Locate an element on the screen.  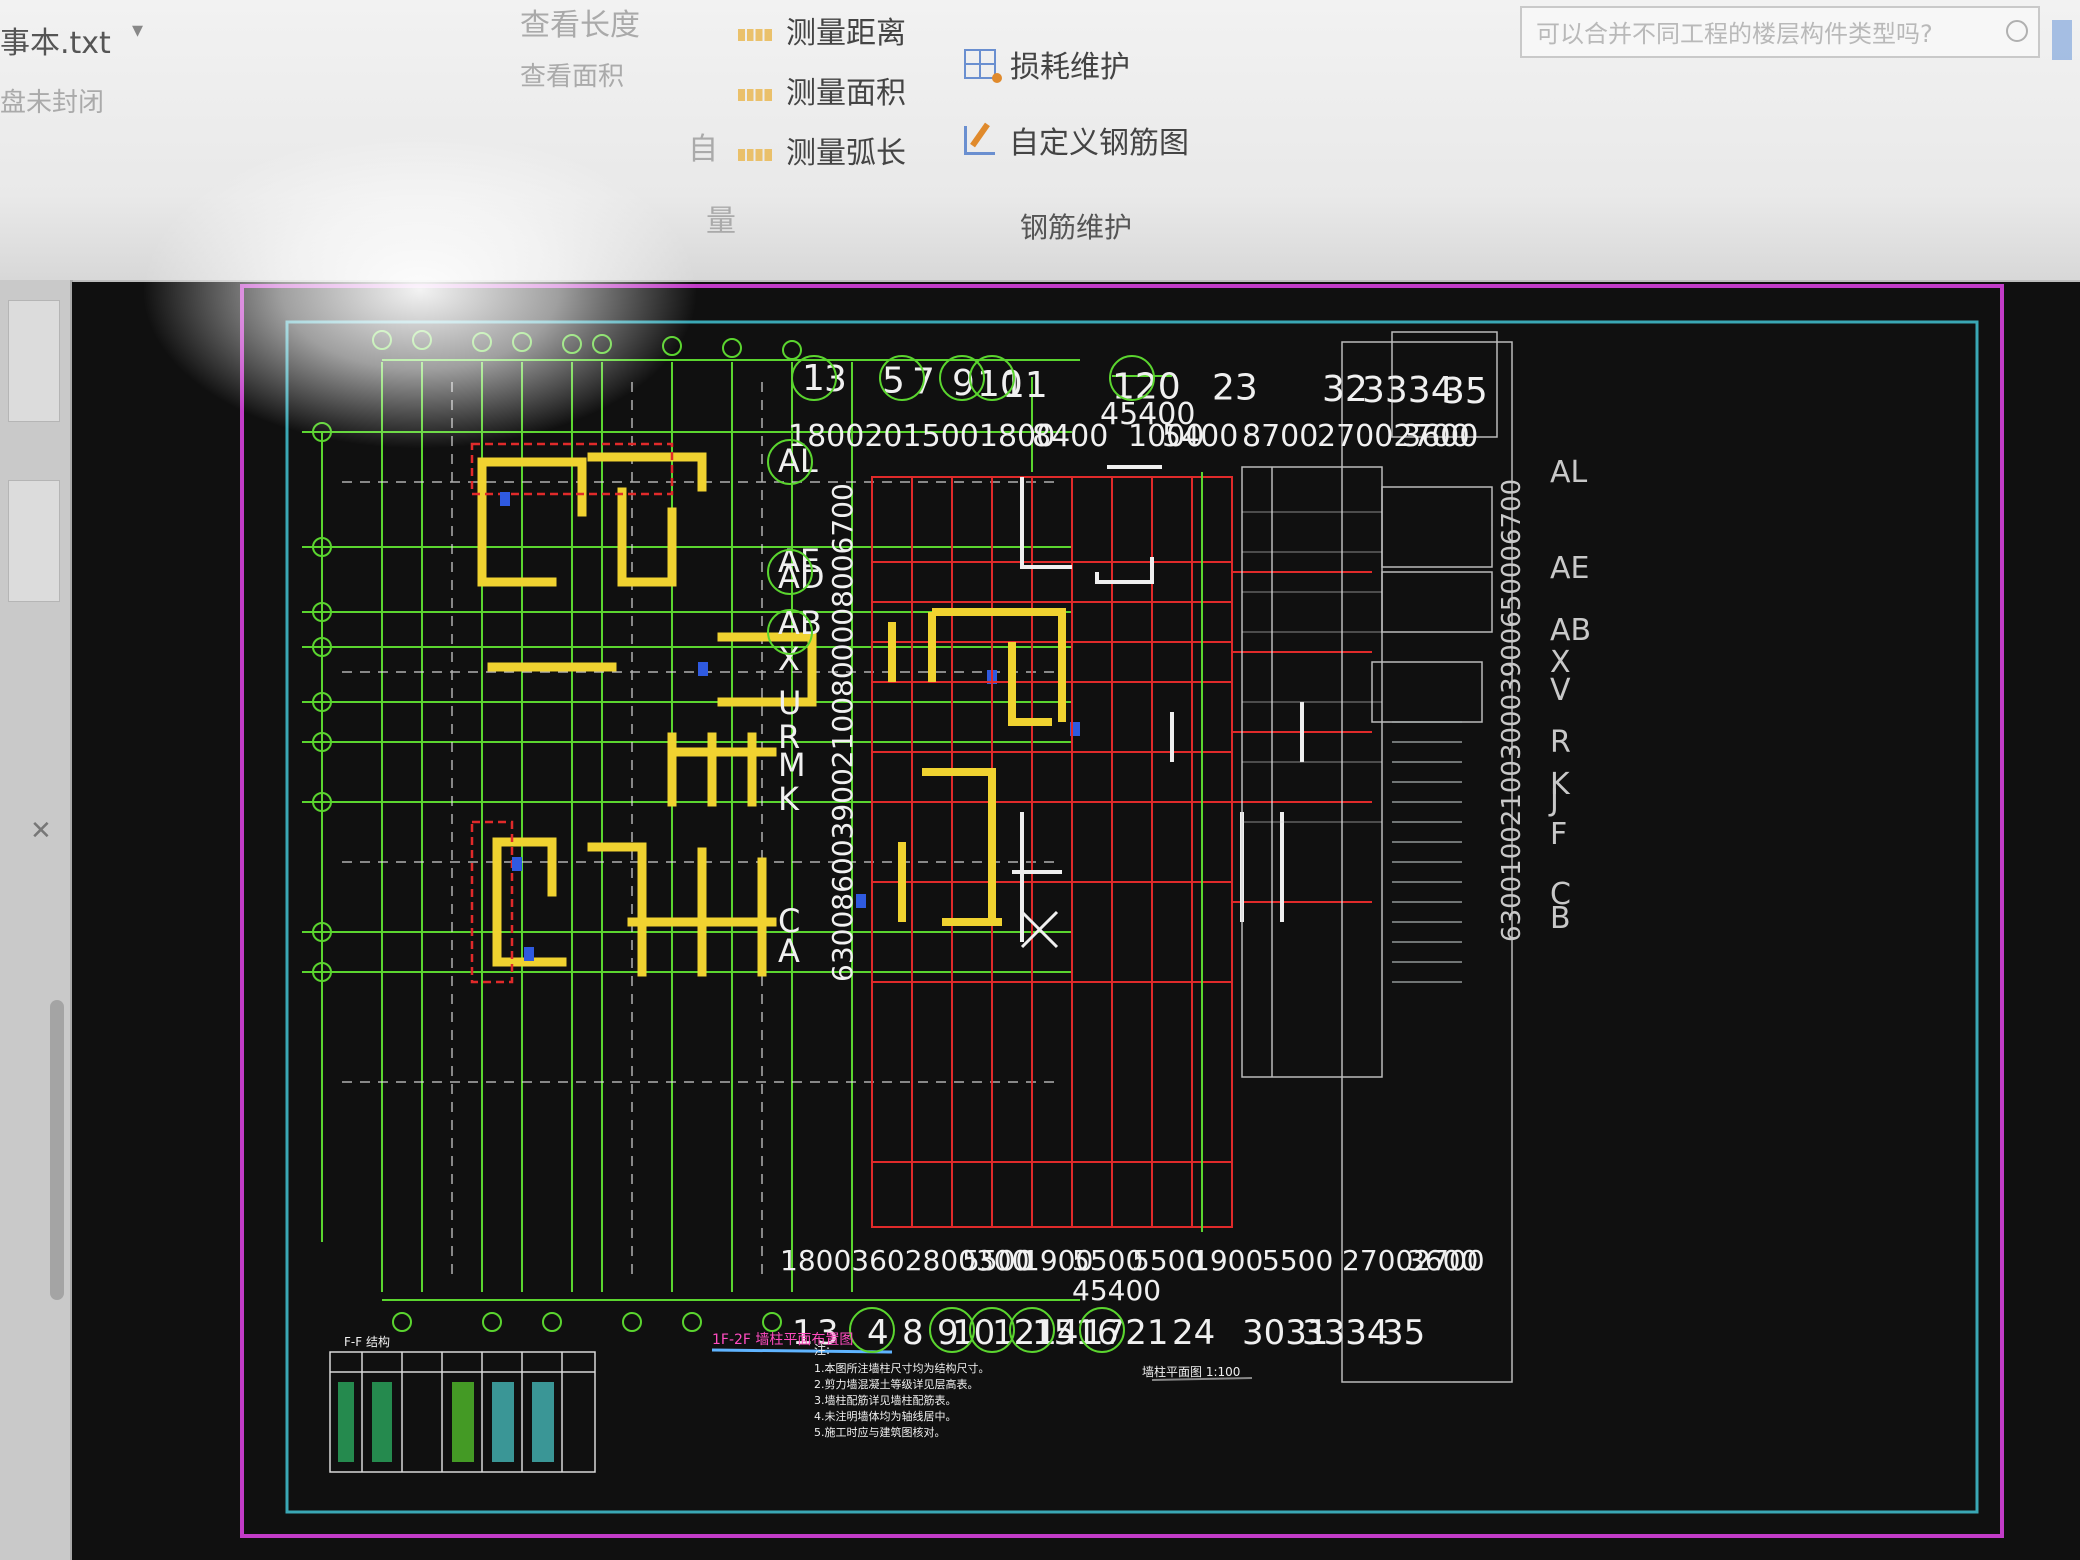
bottom-axis-label: 35 is located at coordinates (1403, 1333).